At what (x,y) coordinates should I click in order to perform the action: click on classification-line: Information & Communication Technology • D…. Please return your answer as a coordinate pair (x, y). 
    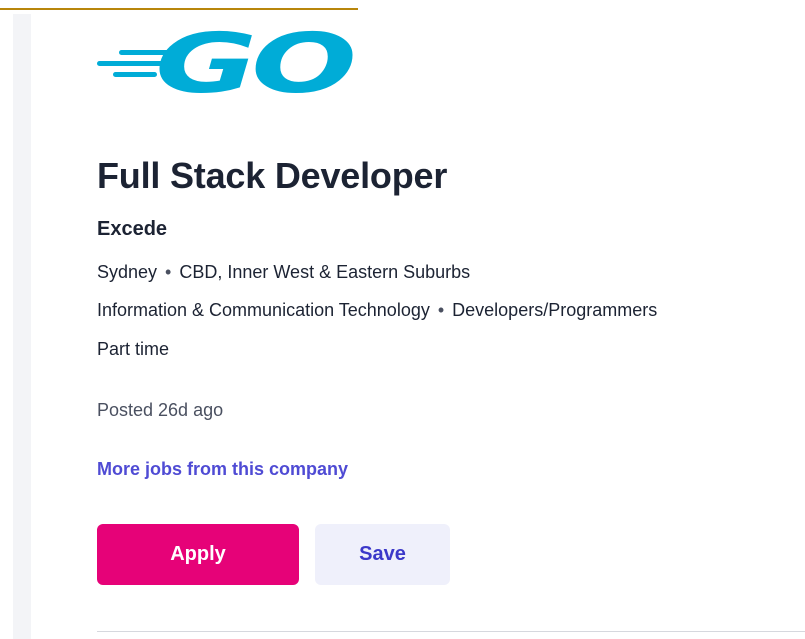
    Looking at the image, I should click on (377, 310).